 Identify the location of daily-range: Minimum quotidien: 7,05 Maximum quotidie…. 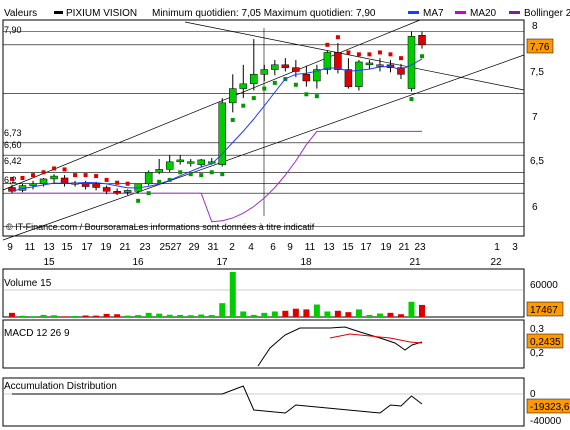
(264, 13).